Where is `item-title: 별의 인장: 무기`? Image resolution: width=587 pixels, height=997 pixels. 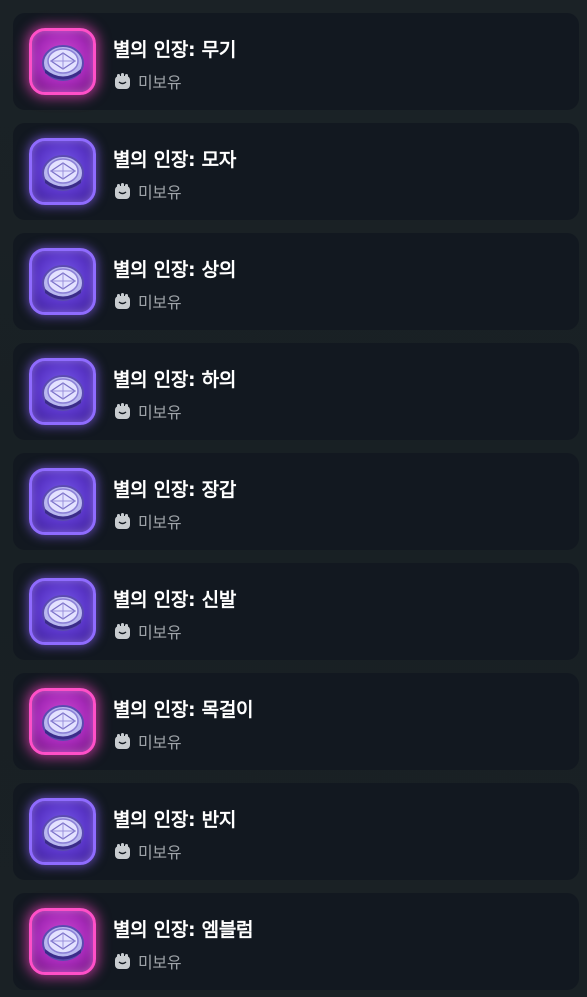 item-title: 별의 인장: 무기 is located at coordinates (175, 50).